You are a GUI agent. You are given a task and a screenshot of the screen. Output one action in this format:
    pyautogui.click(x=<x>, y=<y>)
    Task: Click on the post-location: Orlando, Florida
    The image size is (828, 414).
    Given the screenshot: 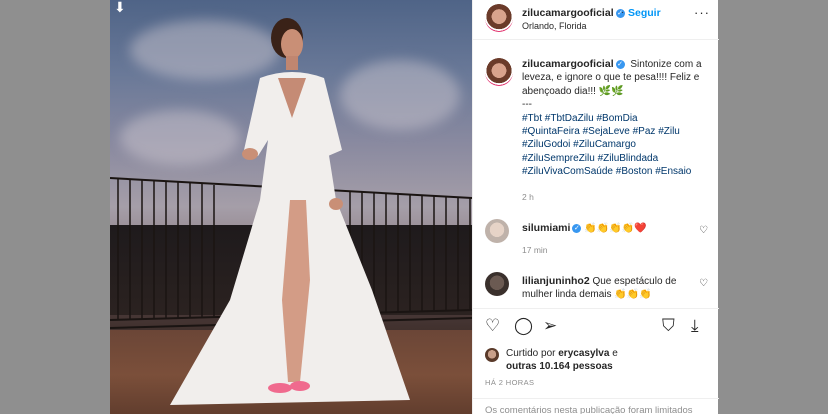 What is the action you would take?
    pyautogui.click(x=554, y=26)
    